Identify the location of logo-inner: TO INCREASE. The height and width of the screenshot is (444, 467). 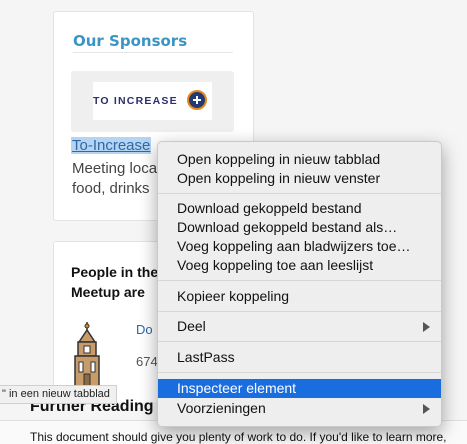
(152, 101).